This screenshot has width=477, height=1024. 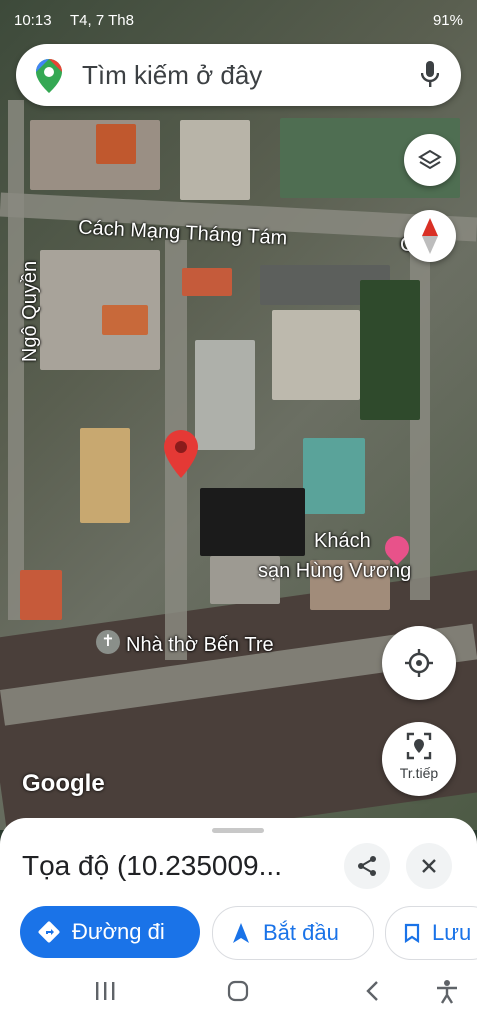 I want to click on my-location-button, so click(x=419, y=663).